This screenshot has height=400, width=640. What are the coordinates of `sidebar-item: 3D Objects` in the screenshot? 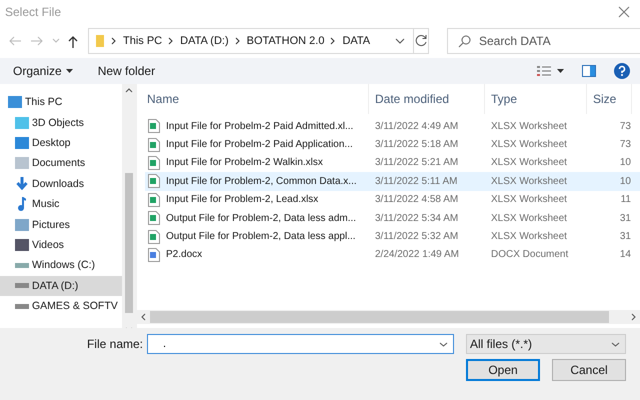 It's located at (61, 122).